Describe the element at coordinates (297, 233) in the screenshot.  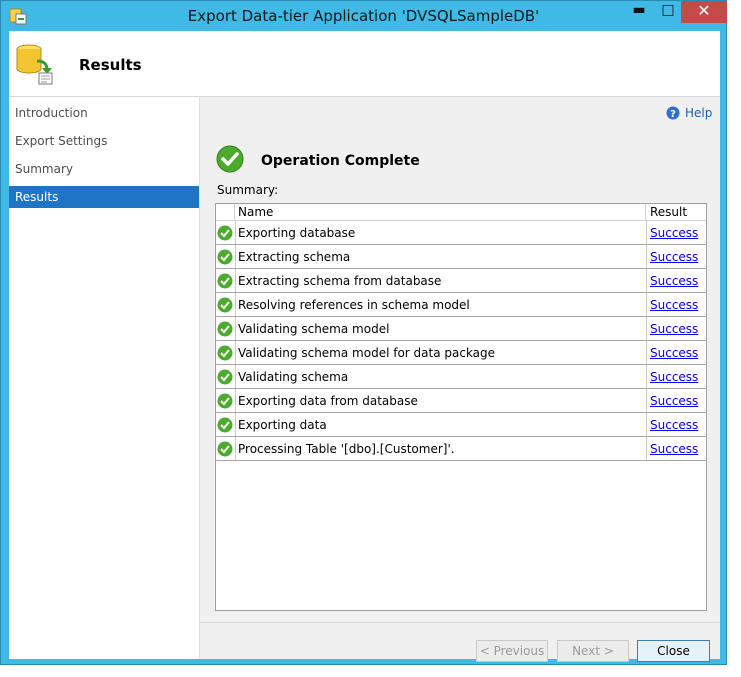
I see `row-name: Exporting database` at that location.